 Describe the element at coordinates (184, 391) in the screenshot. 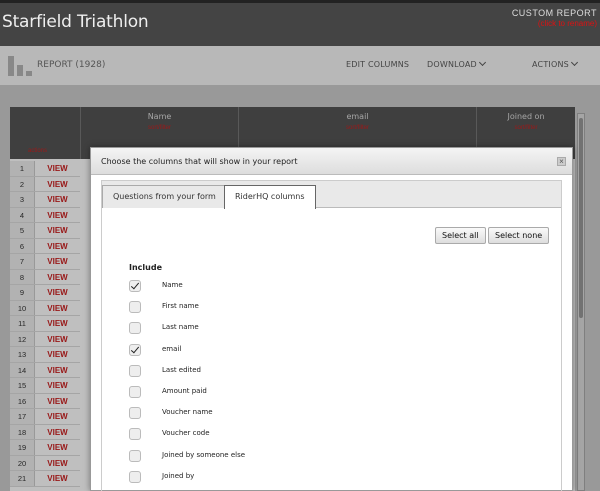

I see `option-label: Amount paid` at that location.